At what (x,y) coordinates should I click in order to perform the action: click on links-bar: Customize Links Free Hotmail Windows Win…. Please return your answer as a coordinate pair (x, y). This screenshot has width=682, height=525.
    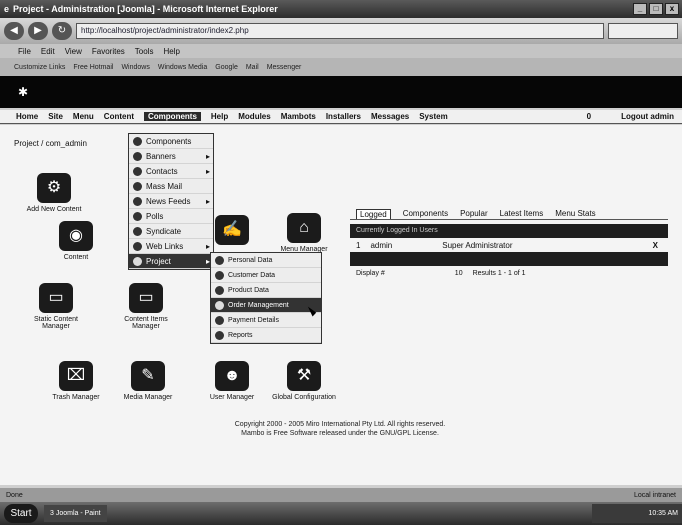
    Looking at the image, I should click on (341, 67).